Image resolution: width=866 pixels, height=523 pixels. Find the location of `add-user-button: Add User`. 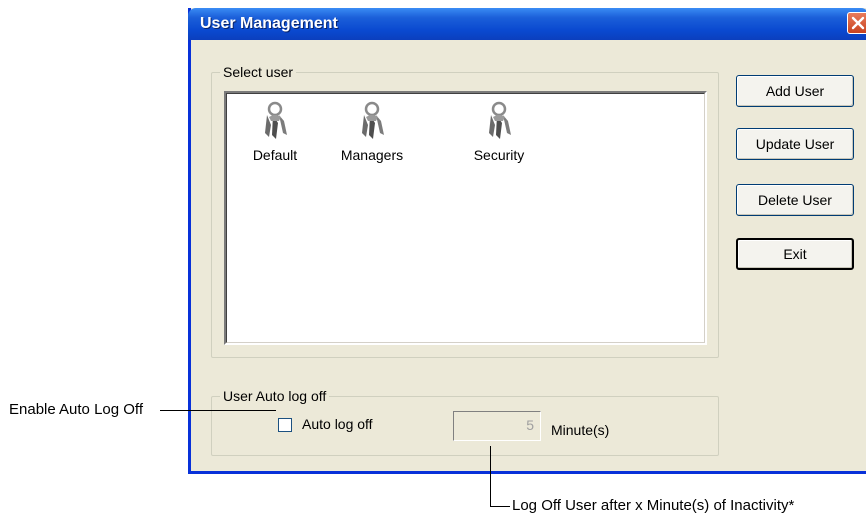

add-user-button: Add User is located at coordinates (795, 91).